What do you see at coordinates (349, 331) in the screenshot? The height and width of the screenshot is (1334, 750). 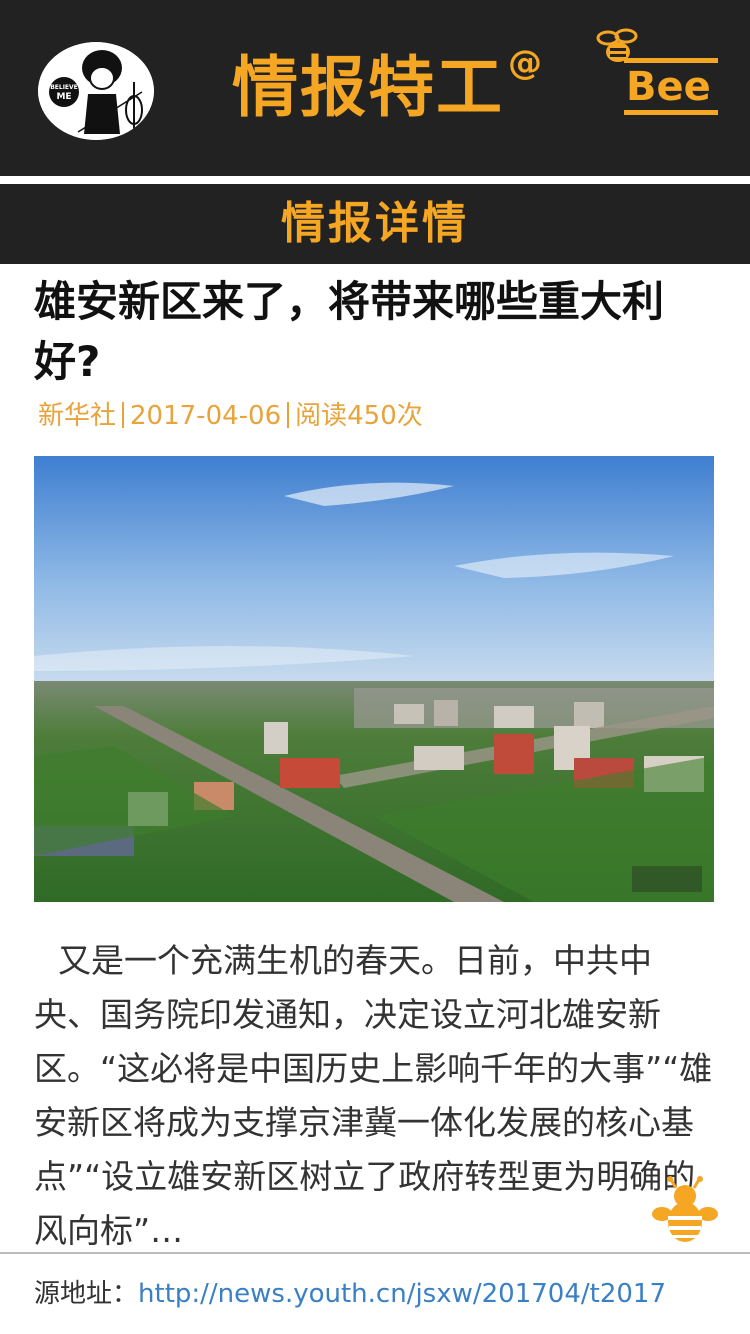 I see `article-title: 雄安新区来了，将带来哪些重大利好?` at bounding box center [349, 331].